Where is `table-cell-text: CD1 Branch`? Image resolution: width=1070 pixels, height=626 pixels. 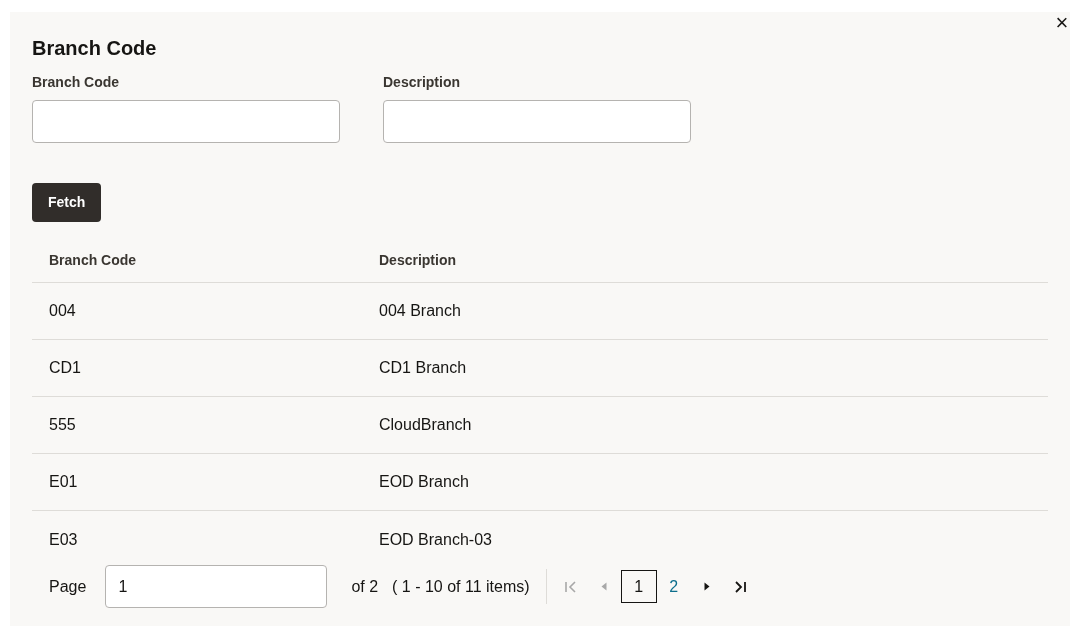 table-cell-text: CD1 Branch is located at coordinates (423, 368).